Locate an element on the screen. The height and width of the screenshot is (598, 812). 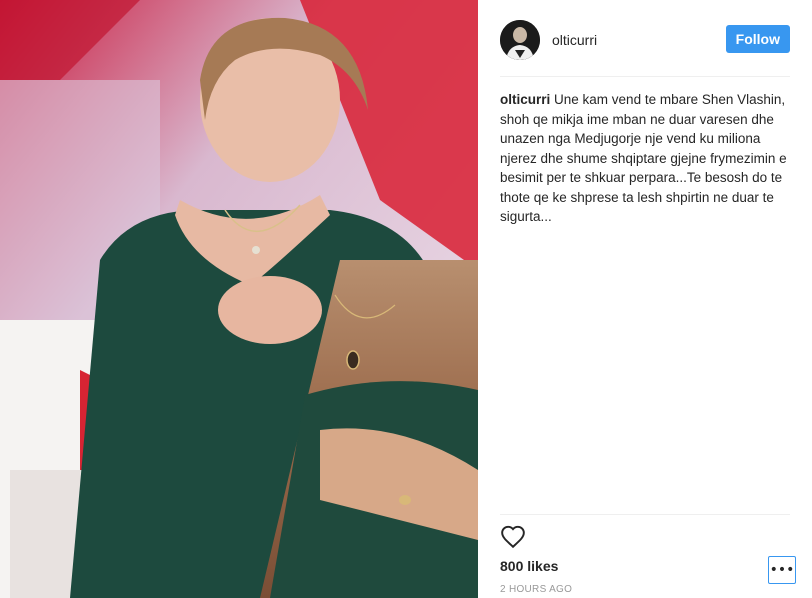
actions-divider is located at coordinates (645, 514).